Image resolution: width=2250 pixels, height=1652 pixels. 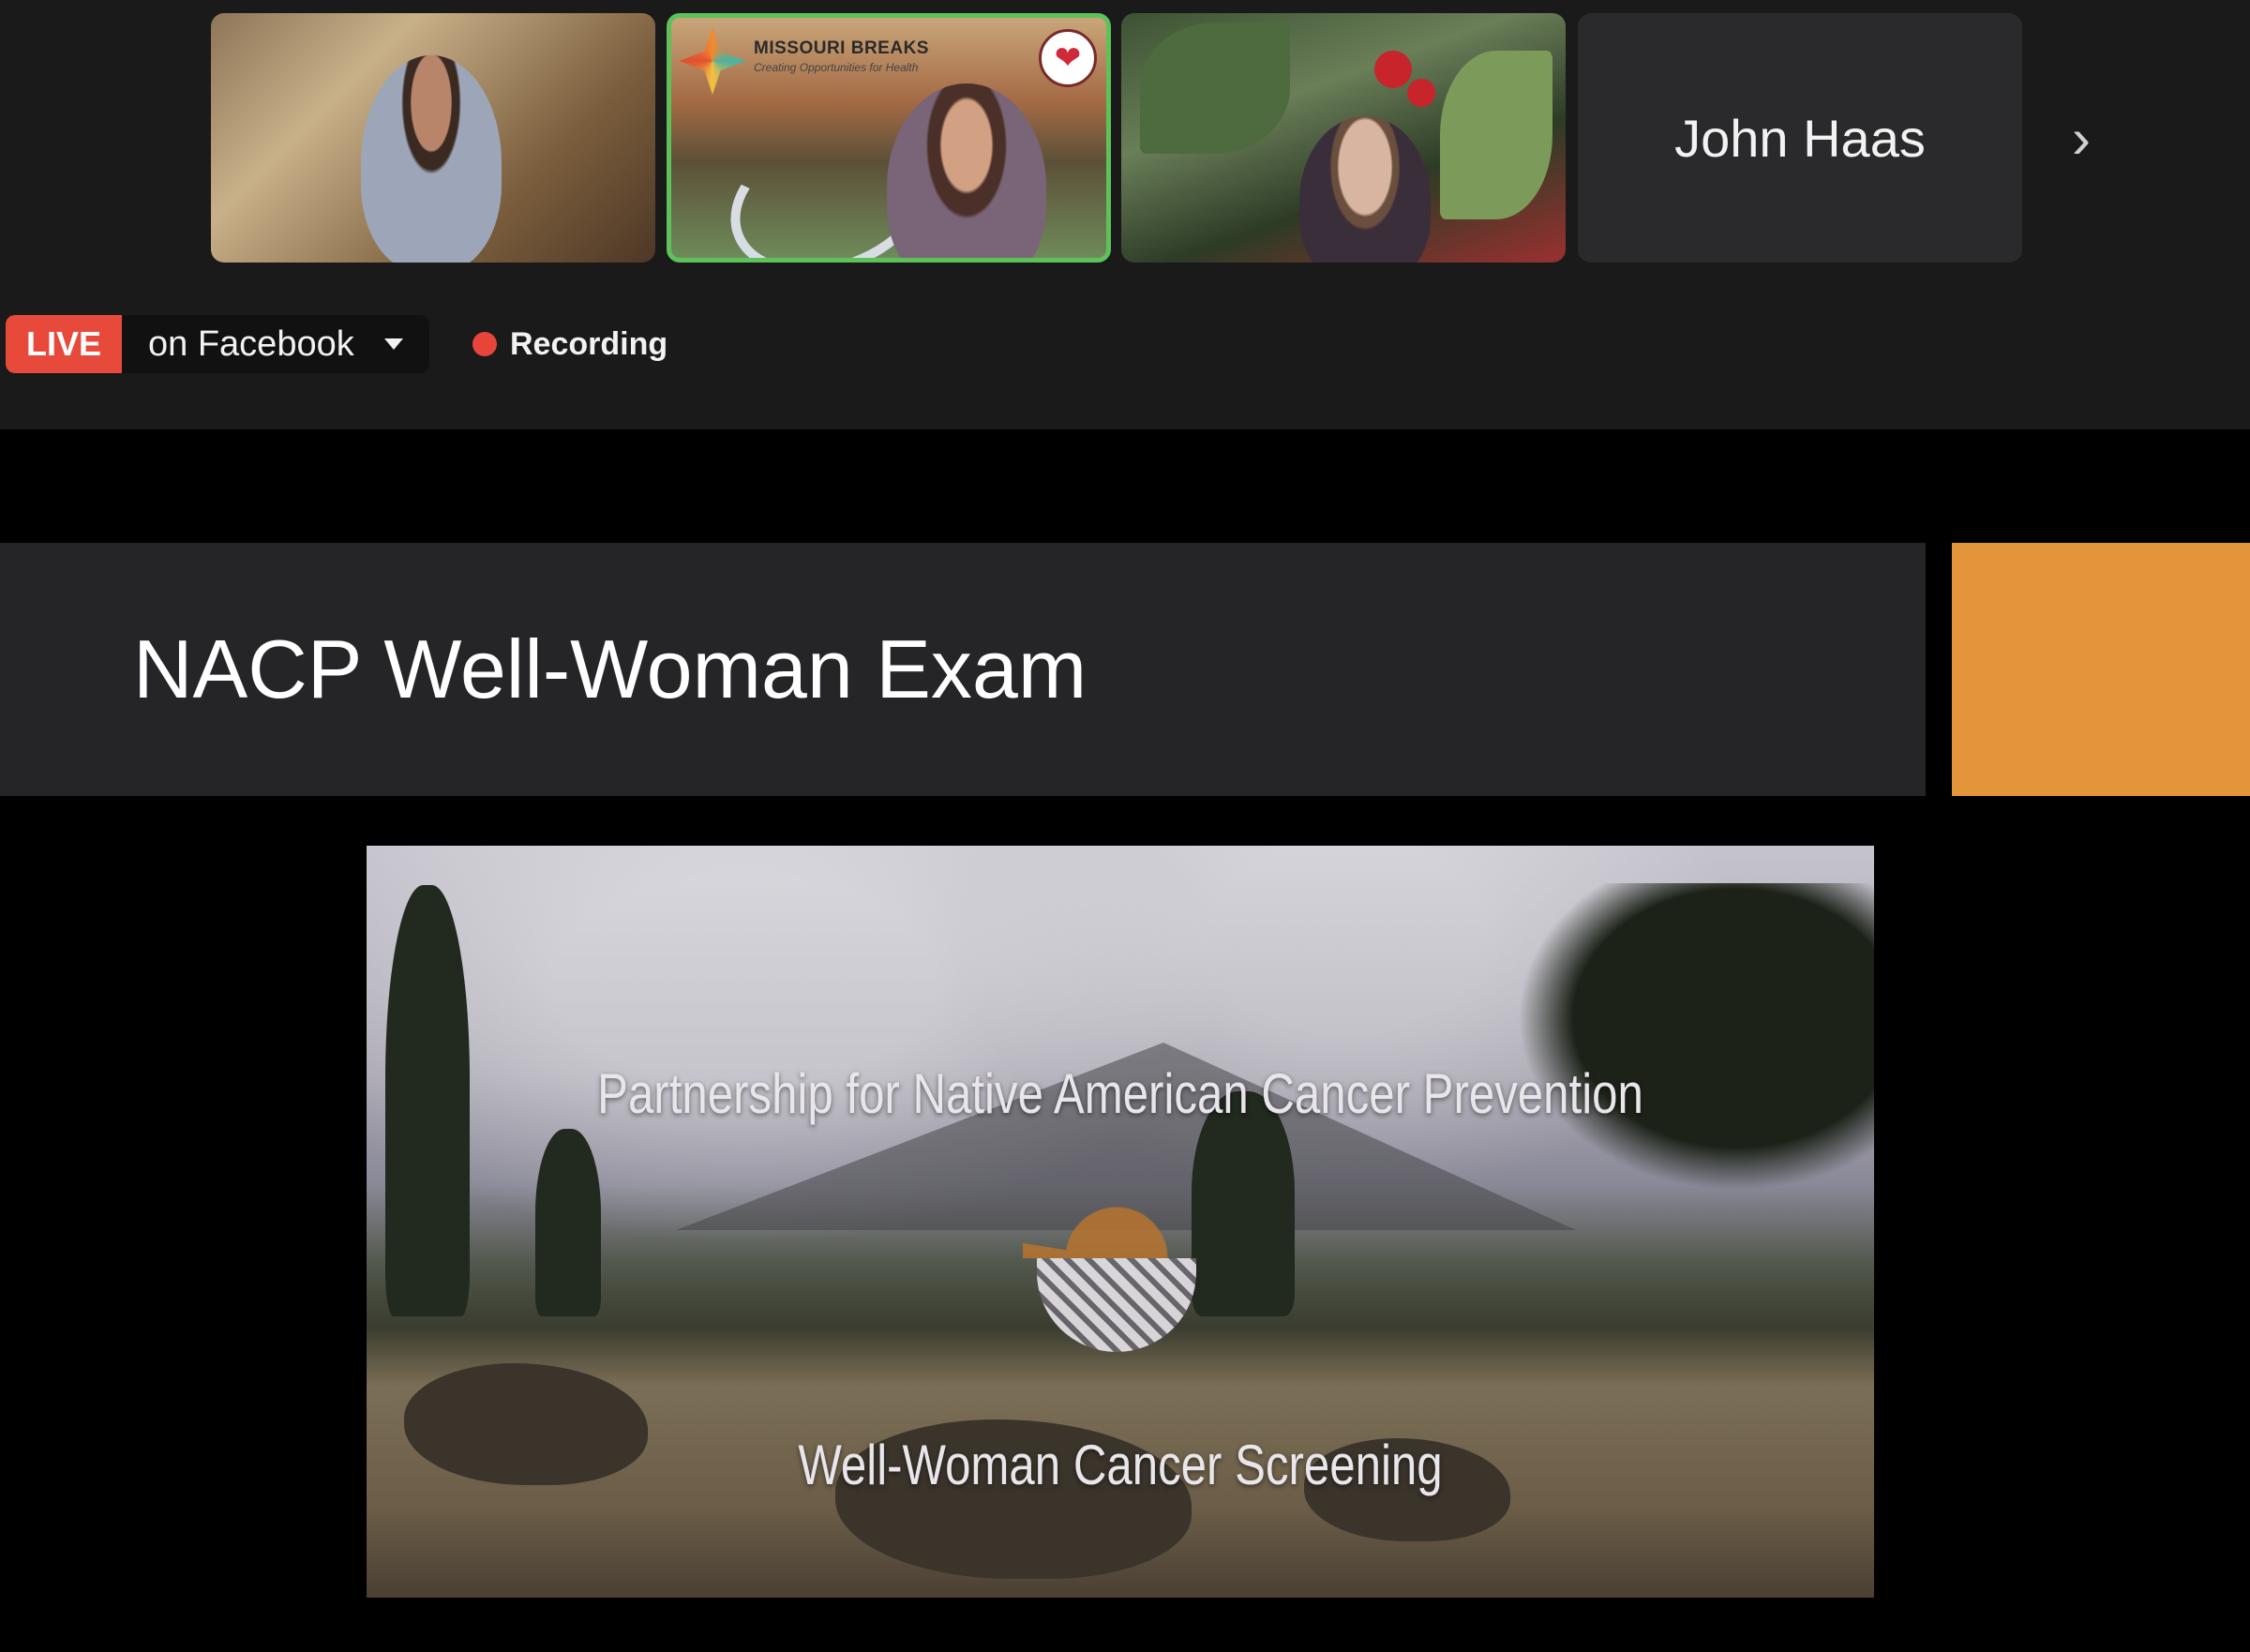 I want to click on background-tagline-text: Creating Opportunities for Health, so click(x=836, y=67).